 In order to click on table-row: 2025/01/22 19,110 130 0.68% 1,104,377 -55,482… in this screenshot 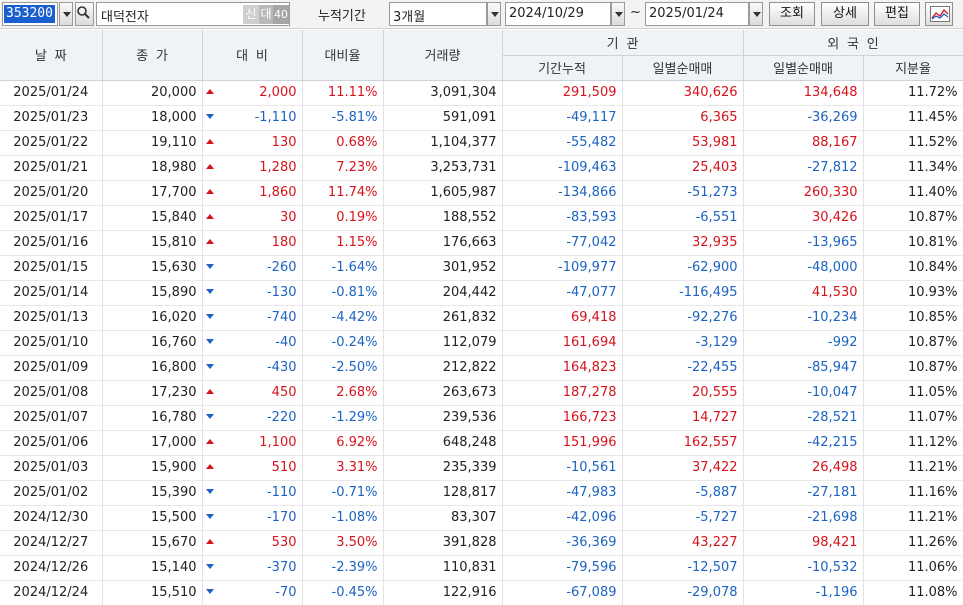, I will do `click(481, 143)`.